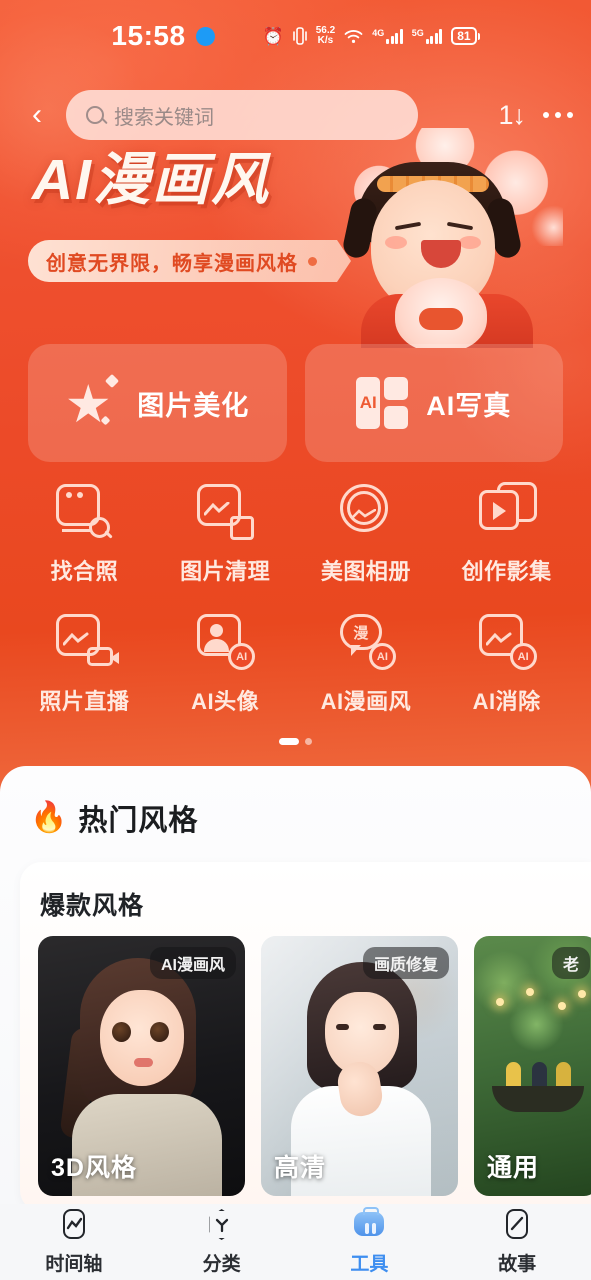 This screenshot has width=591, height=1280. Describe the element at coordinates (225, 701) in the screenshot. I see `tool-label: AI头像` at that location.